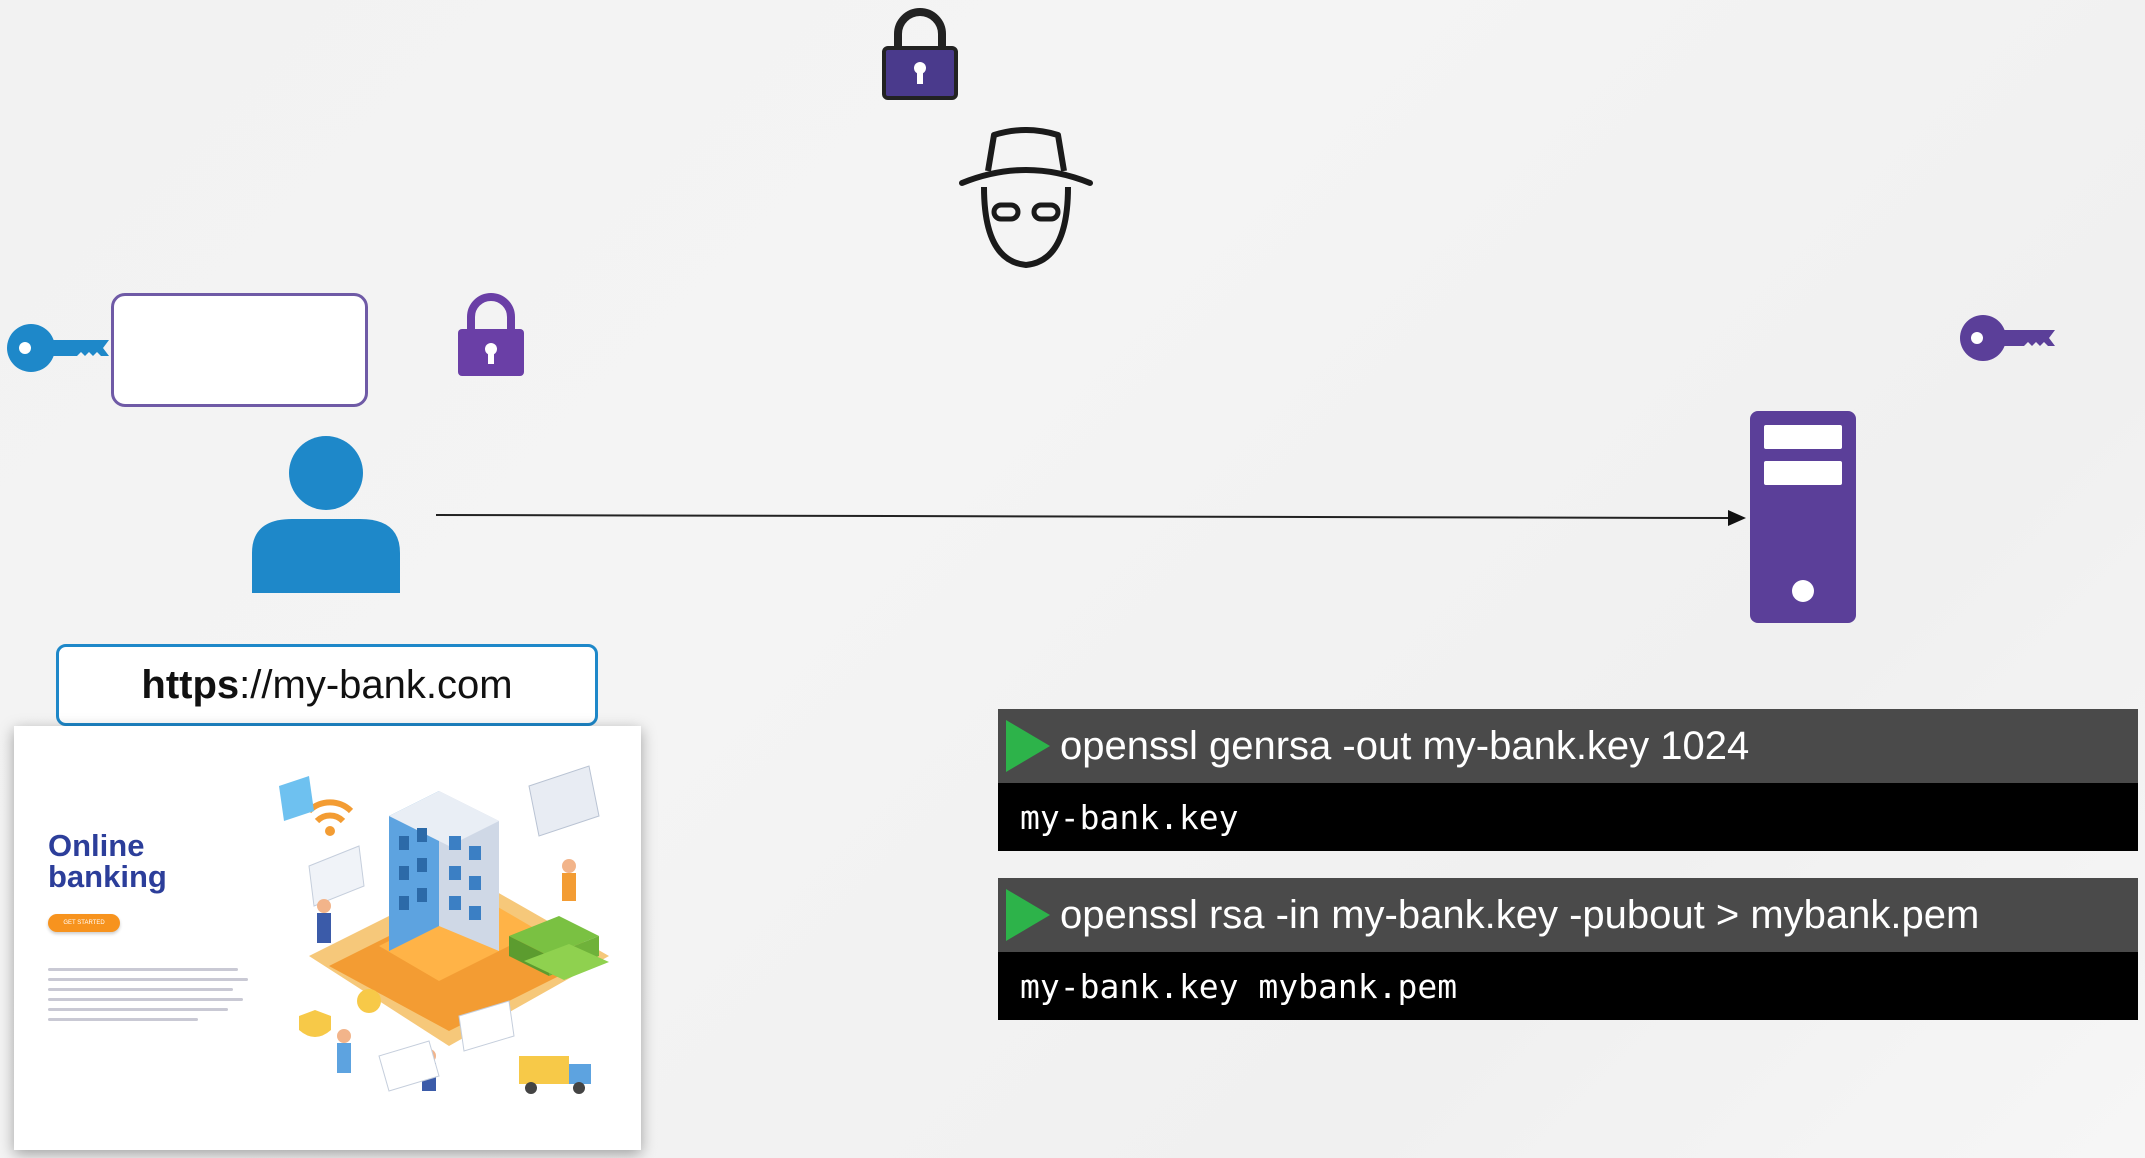 The image size is (2145, 1158). What do you see at coordinates (1026, 198) in the screenshot?
I see `hacker-icon` at bounding box center [1026, 198].